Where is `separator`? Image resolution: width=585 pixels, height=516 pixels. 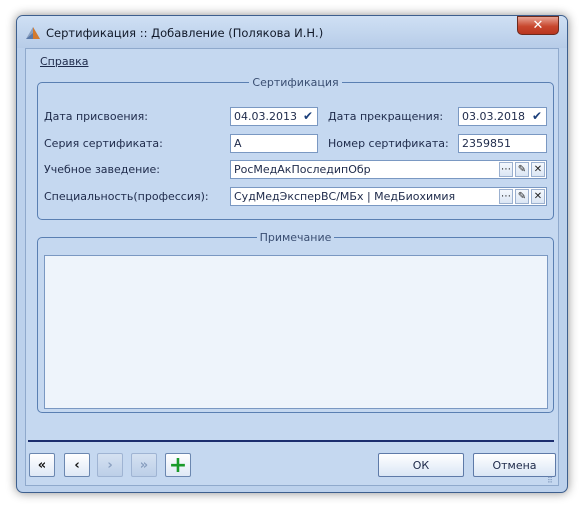
separator is located at coordinates (291, 441).